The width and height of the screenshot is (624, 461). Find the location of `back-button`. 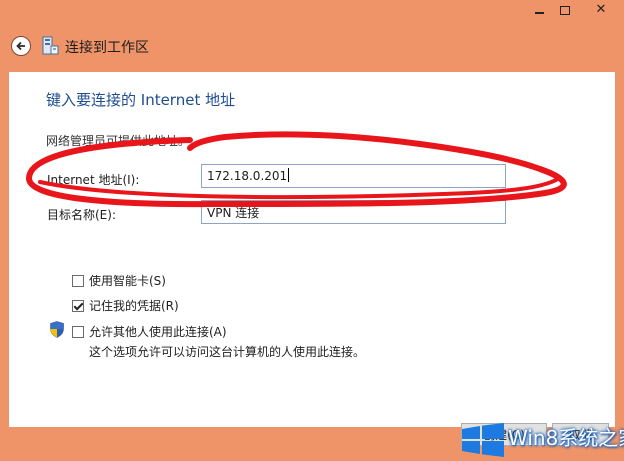

back-button is located at coordinates (21, 46).